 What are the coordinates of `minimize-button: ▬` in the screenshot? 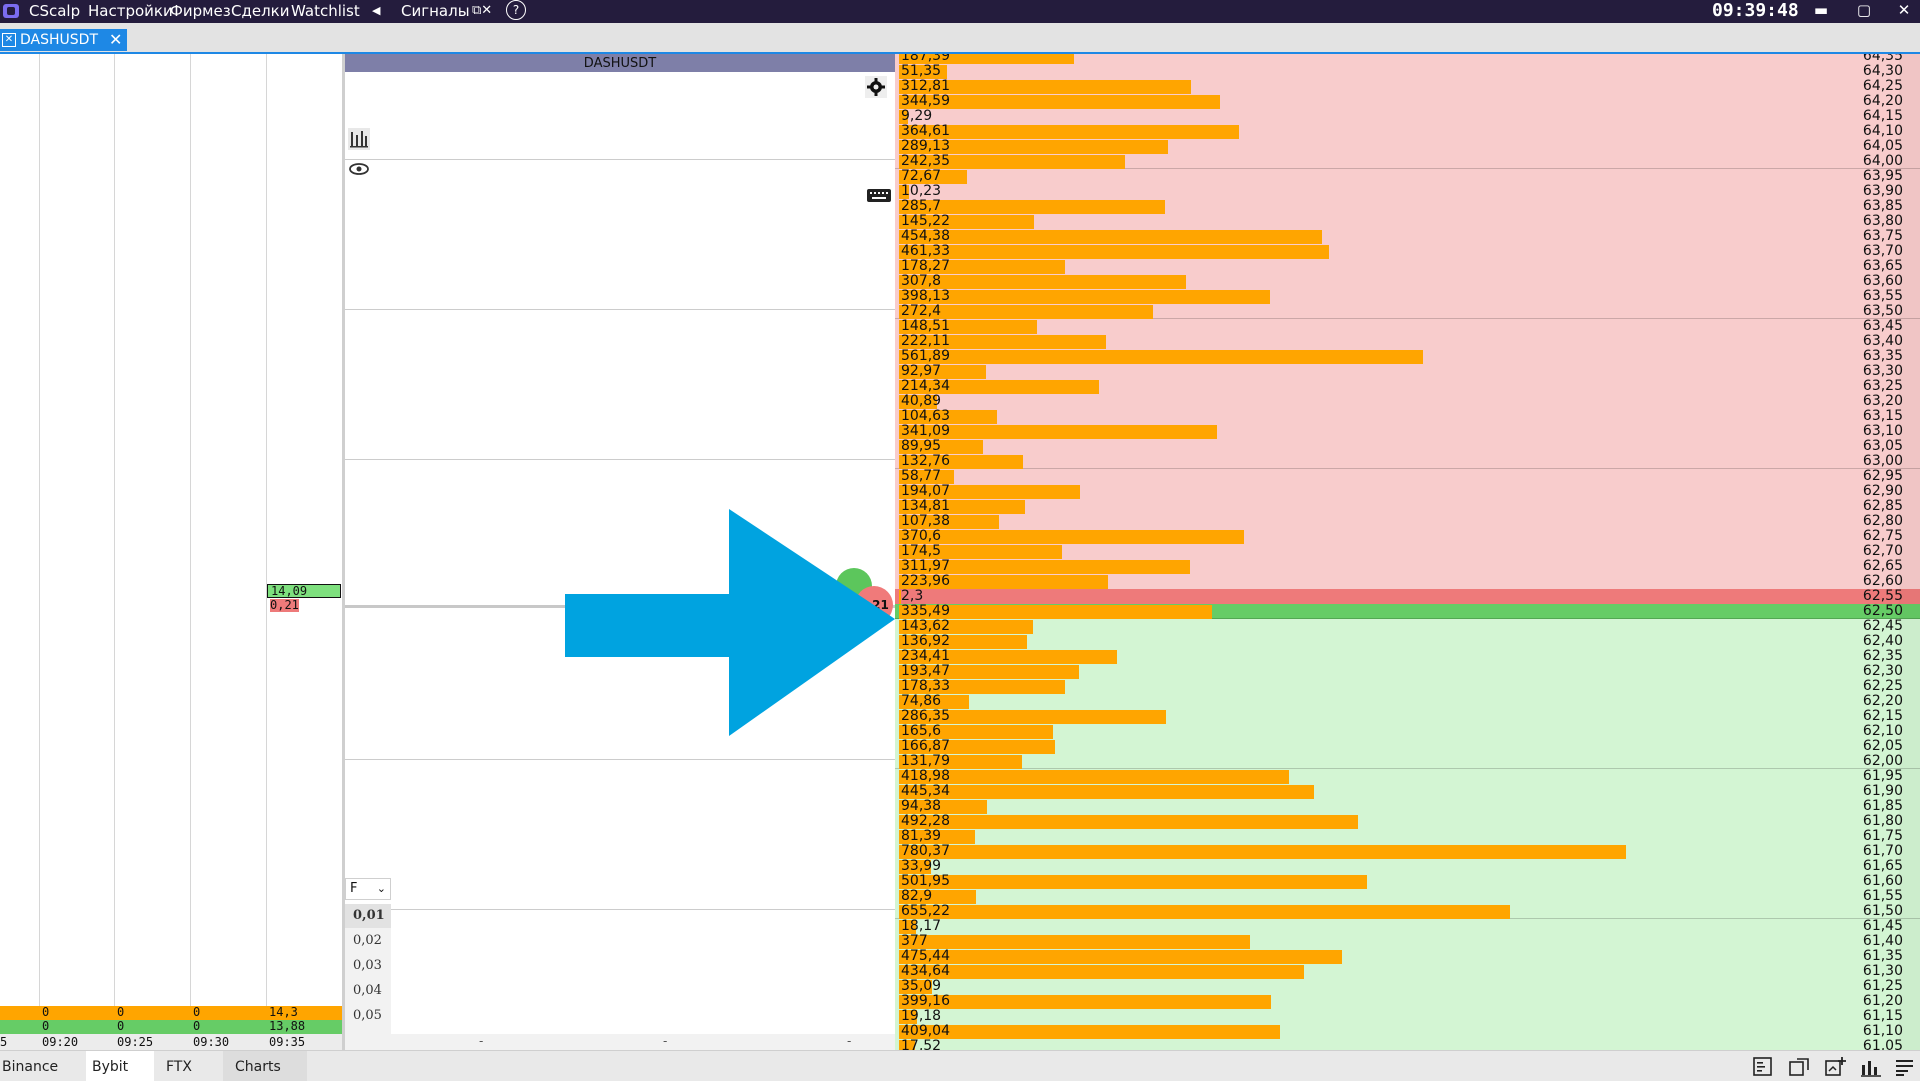 It's located at (1821, 11).